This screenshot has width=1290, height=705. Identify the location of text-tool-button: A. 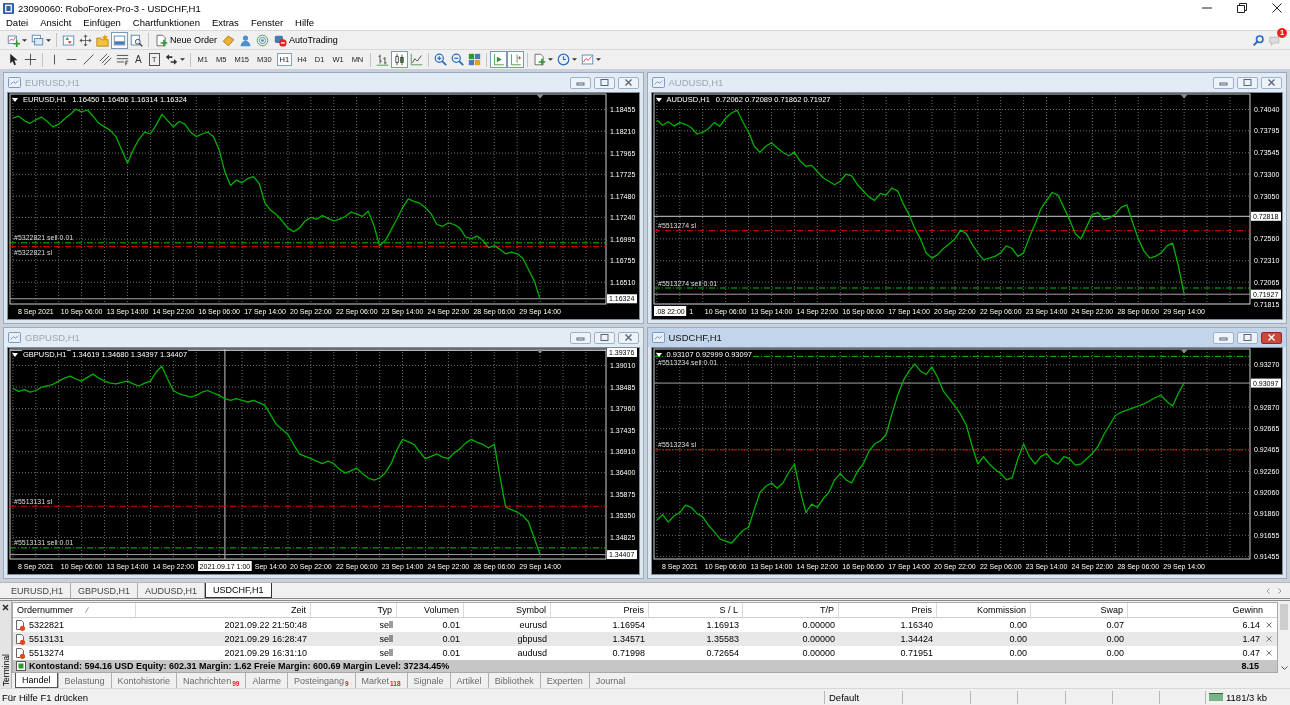
(138, 59).